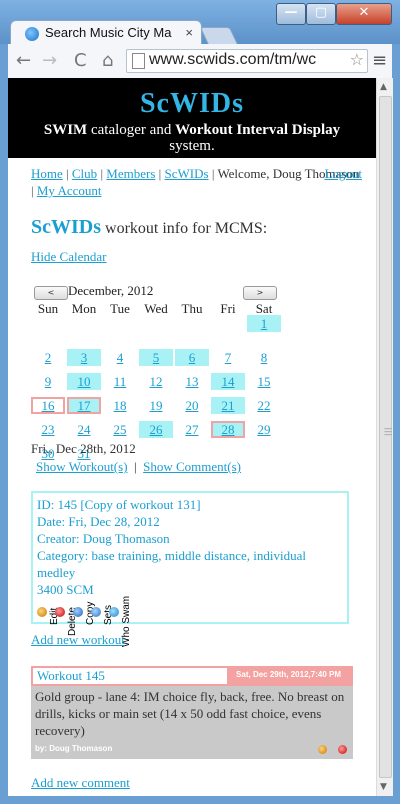 Image resolution: width=400 pixels, height=804 pixels. I want to click on calendar-day: 4, so click(120, 357).